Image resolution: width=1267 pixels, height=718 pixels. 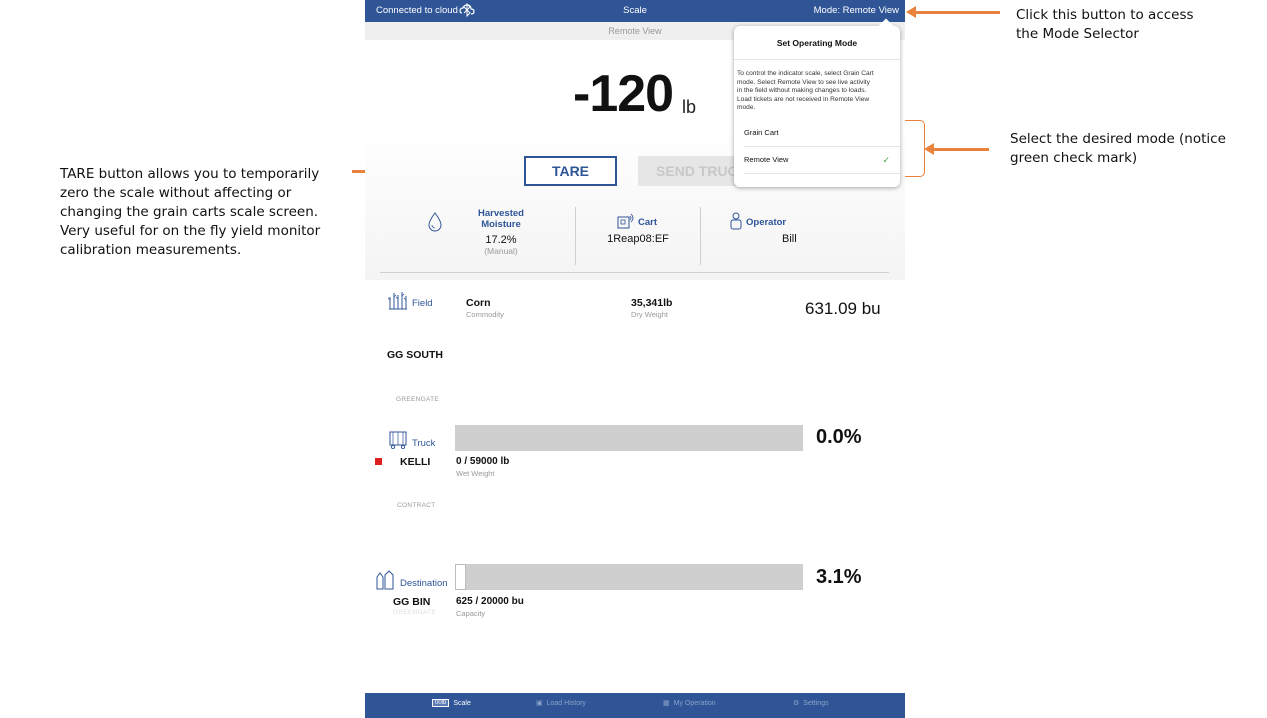 I want to click on nav-scale: 00lb Scale, so click(x=451, y=703).